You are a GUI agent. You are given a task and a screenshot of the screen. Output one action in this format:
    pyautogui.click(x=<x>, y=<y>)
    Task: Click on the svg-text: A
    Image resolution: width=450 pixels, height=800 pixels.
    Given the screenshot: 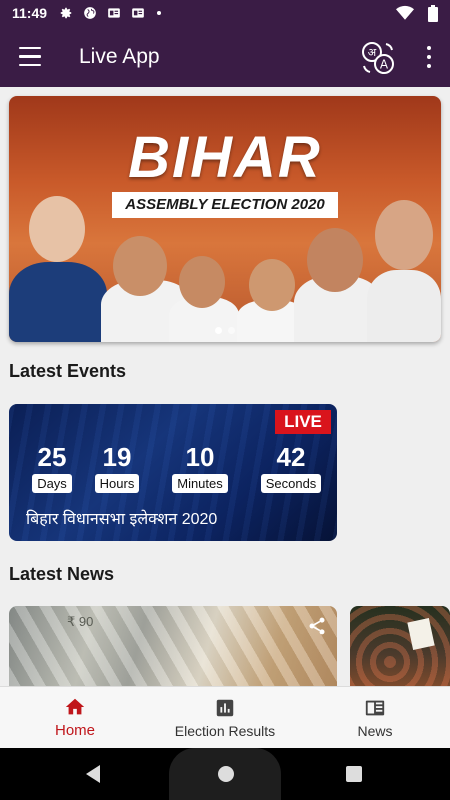 What is the action you would take?
    pyautogui.click(x=384, y=65)
    